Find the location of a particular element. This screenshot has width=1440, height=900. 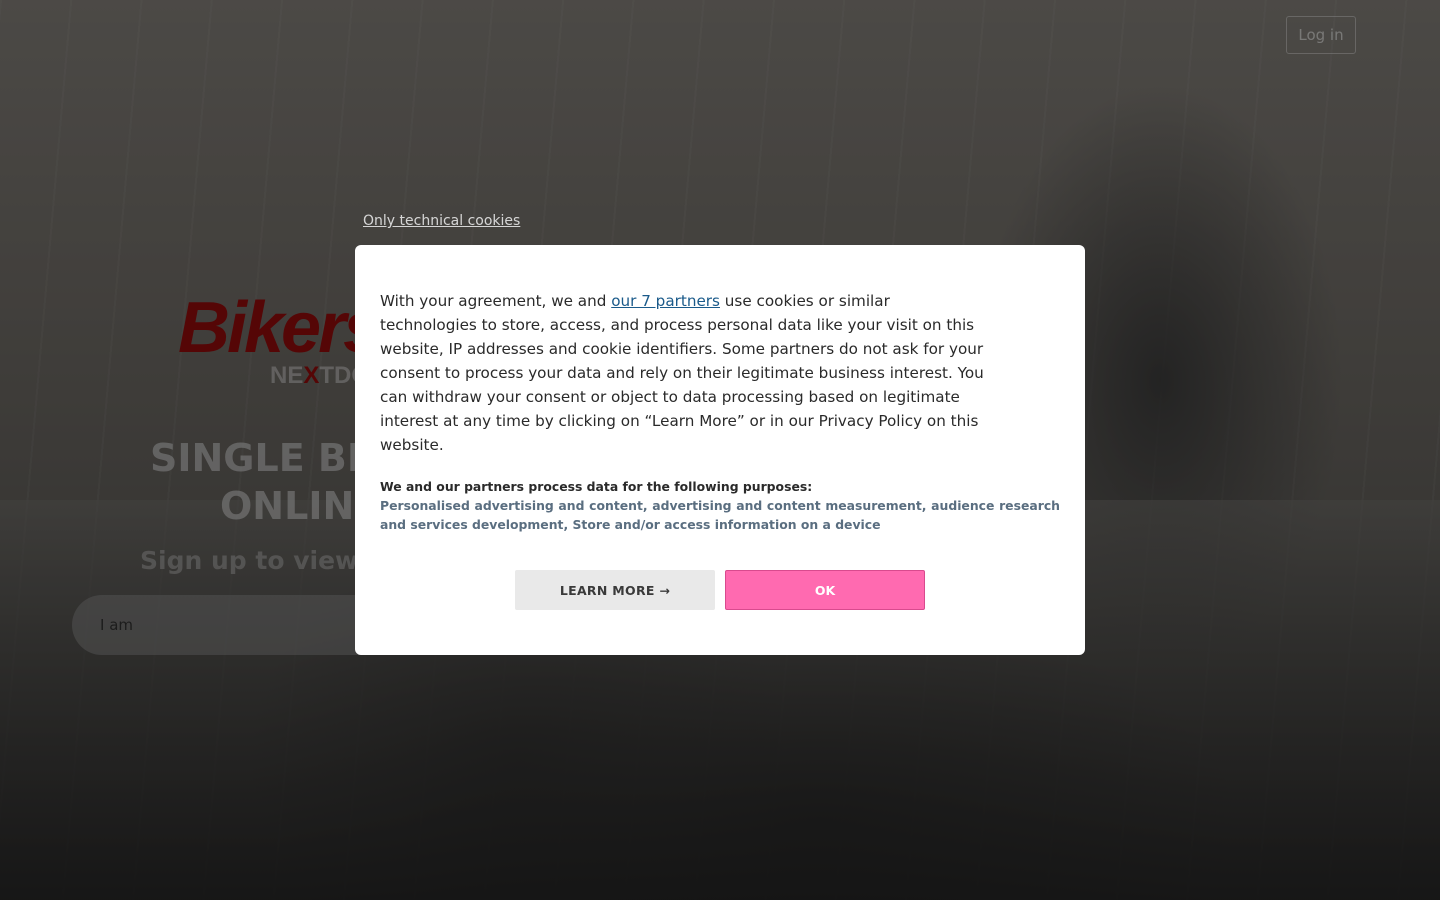

only-technical-cookies-link: Only technical cookies is located at coordinates (441, 221).